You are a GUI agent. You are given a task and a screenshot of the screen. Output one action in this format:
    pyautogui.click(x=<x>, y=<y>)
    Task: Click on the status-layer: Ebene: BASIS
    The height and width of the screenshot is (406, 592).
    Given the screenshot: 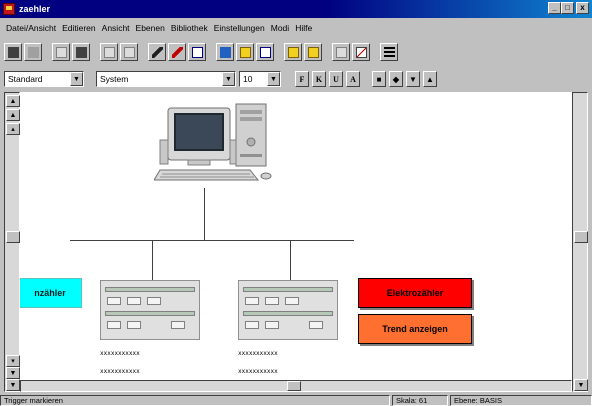 What is the action you would take?
    pyautogui.click(x=521, y=400)
    